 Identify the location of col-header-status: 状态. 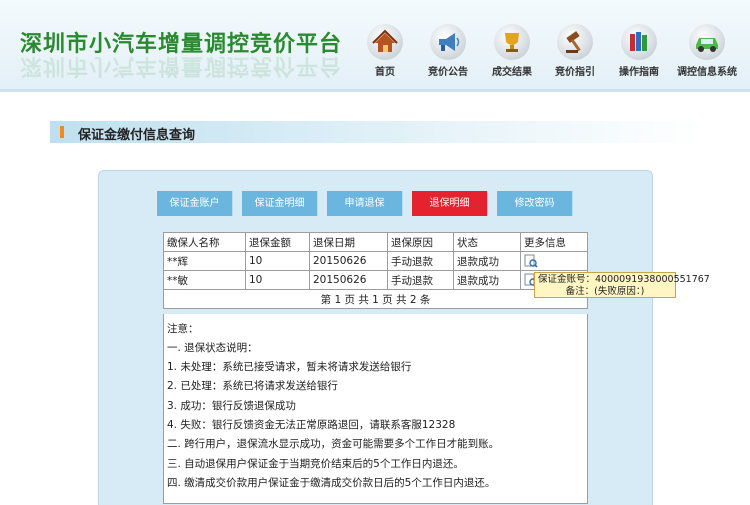
(487, 242).